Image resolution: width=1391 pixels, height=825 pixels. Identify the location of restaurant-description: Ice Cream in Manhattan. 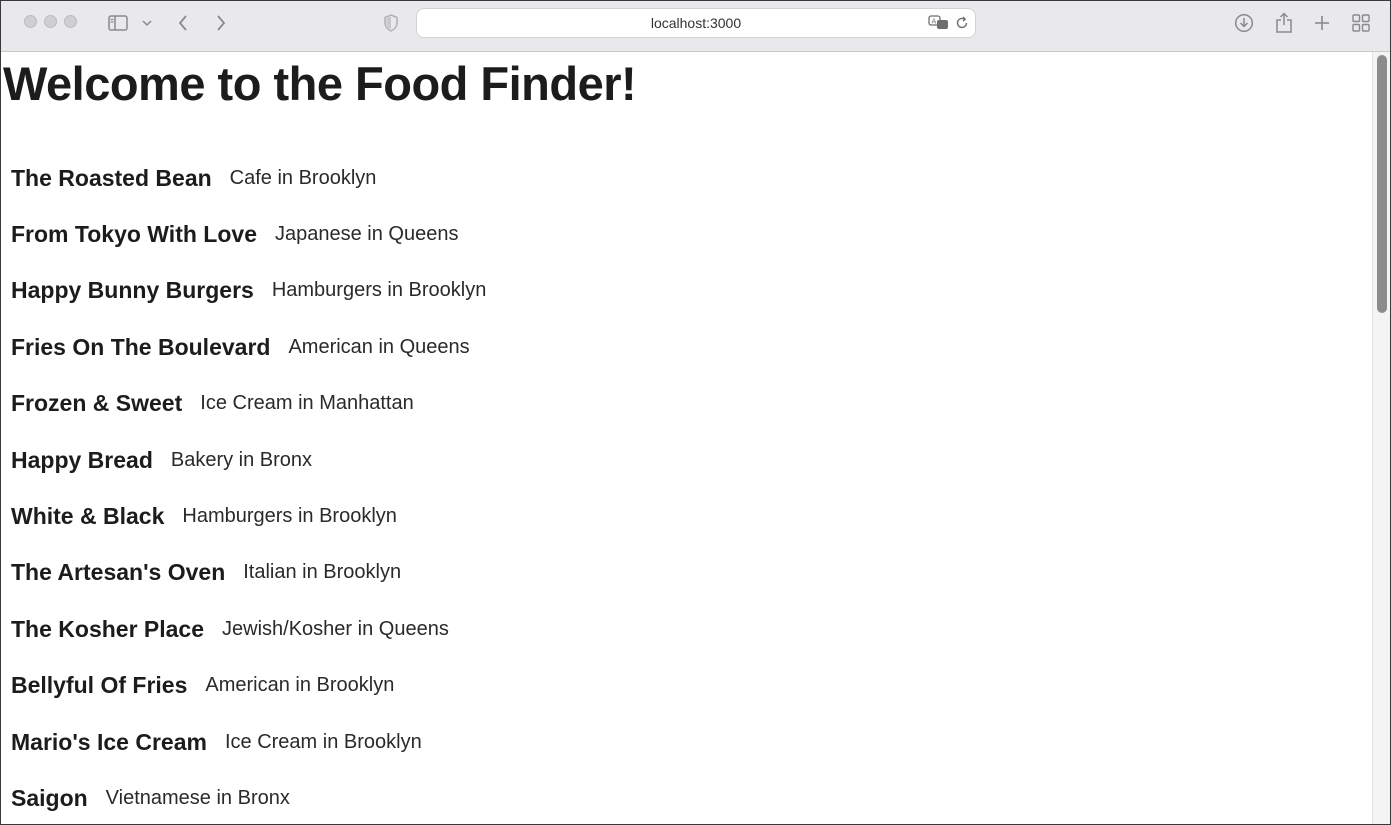
(307, 403).